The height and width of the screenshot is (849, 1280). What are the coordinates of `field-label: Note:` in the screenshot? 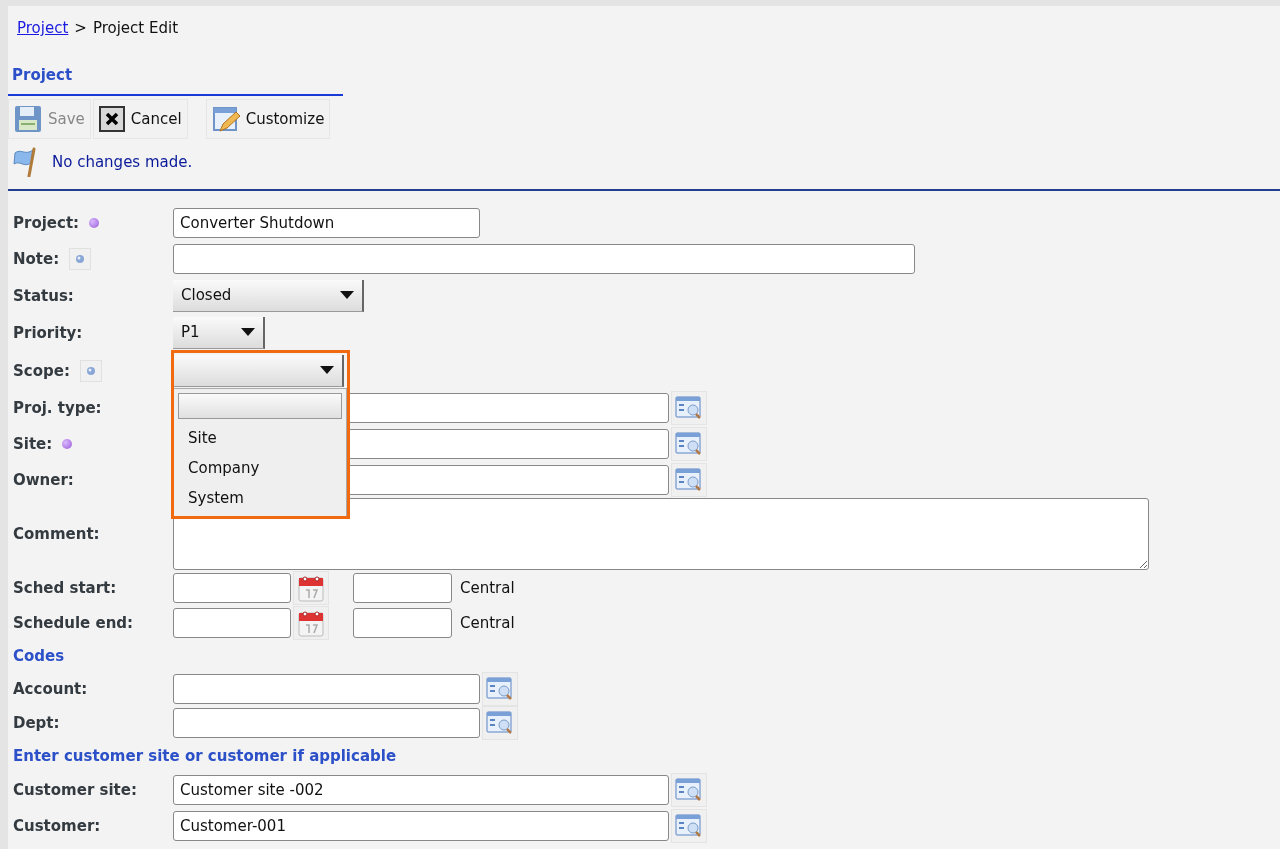 It's located at (36, 259).